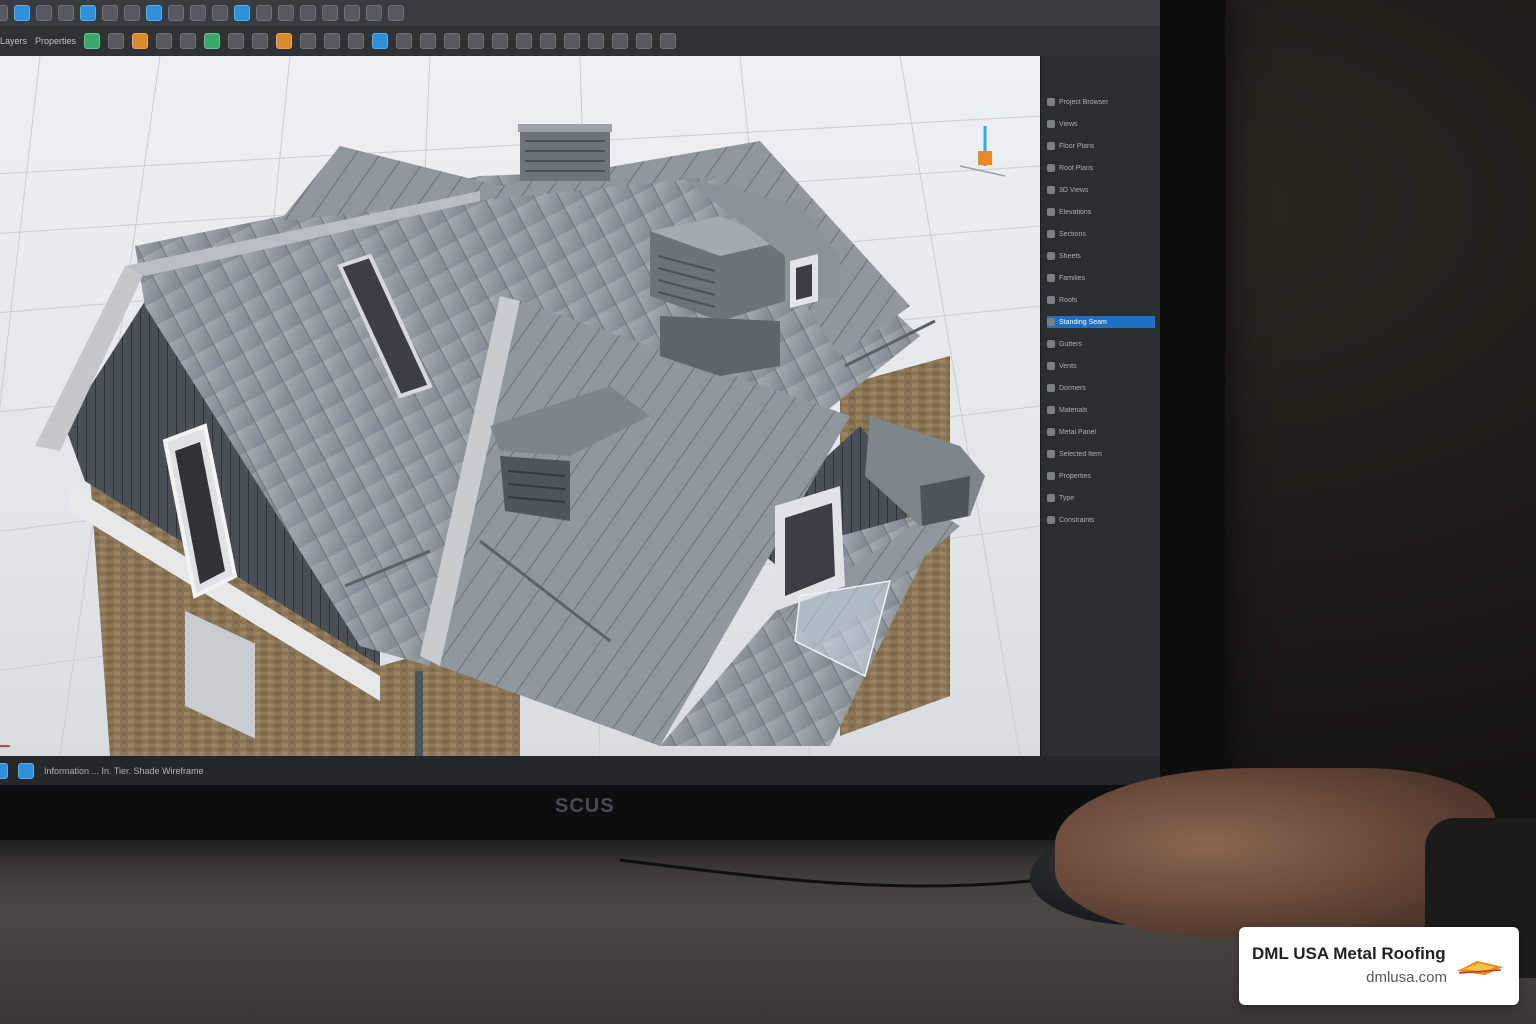 This screenshot has height=1024, width=1536. What do you see at coordinates (1101, 476) in the screenshot?
I see `panel-item: Properties` at bounding box center [1101, 476].